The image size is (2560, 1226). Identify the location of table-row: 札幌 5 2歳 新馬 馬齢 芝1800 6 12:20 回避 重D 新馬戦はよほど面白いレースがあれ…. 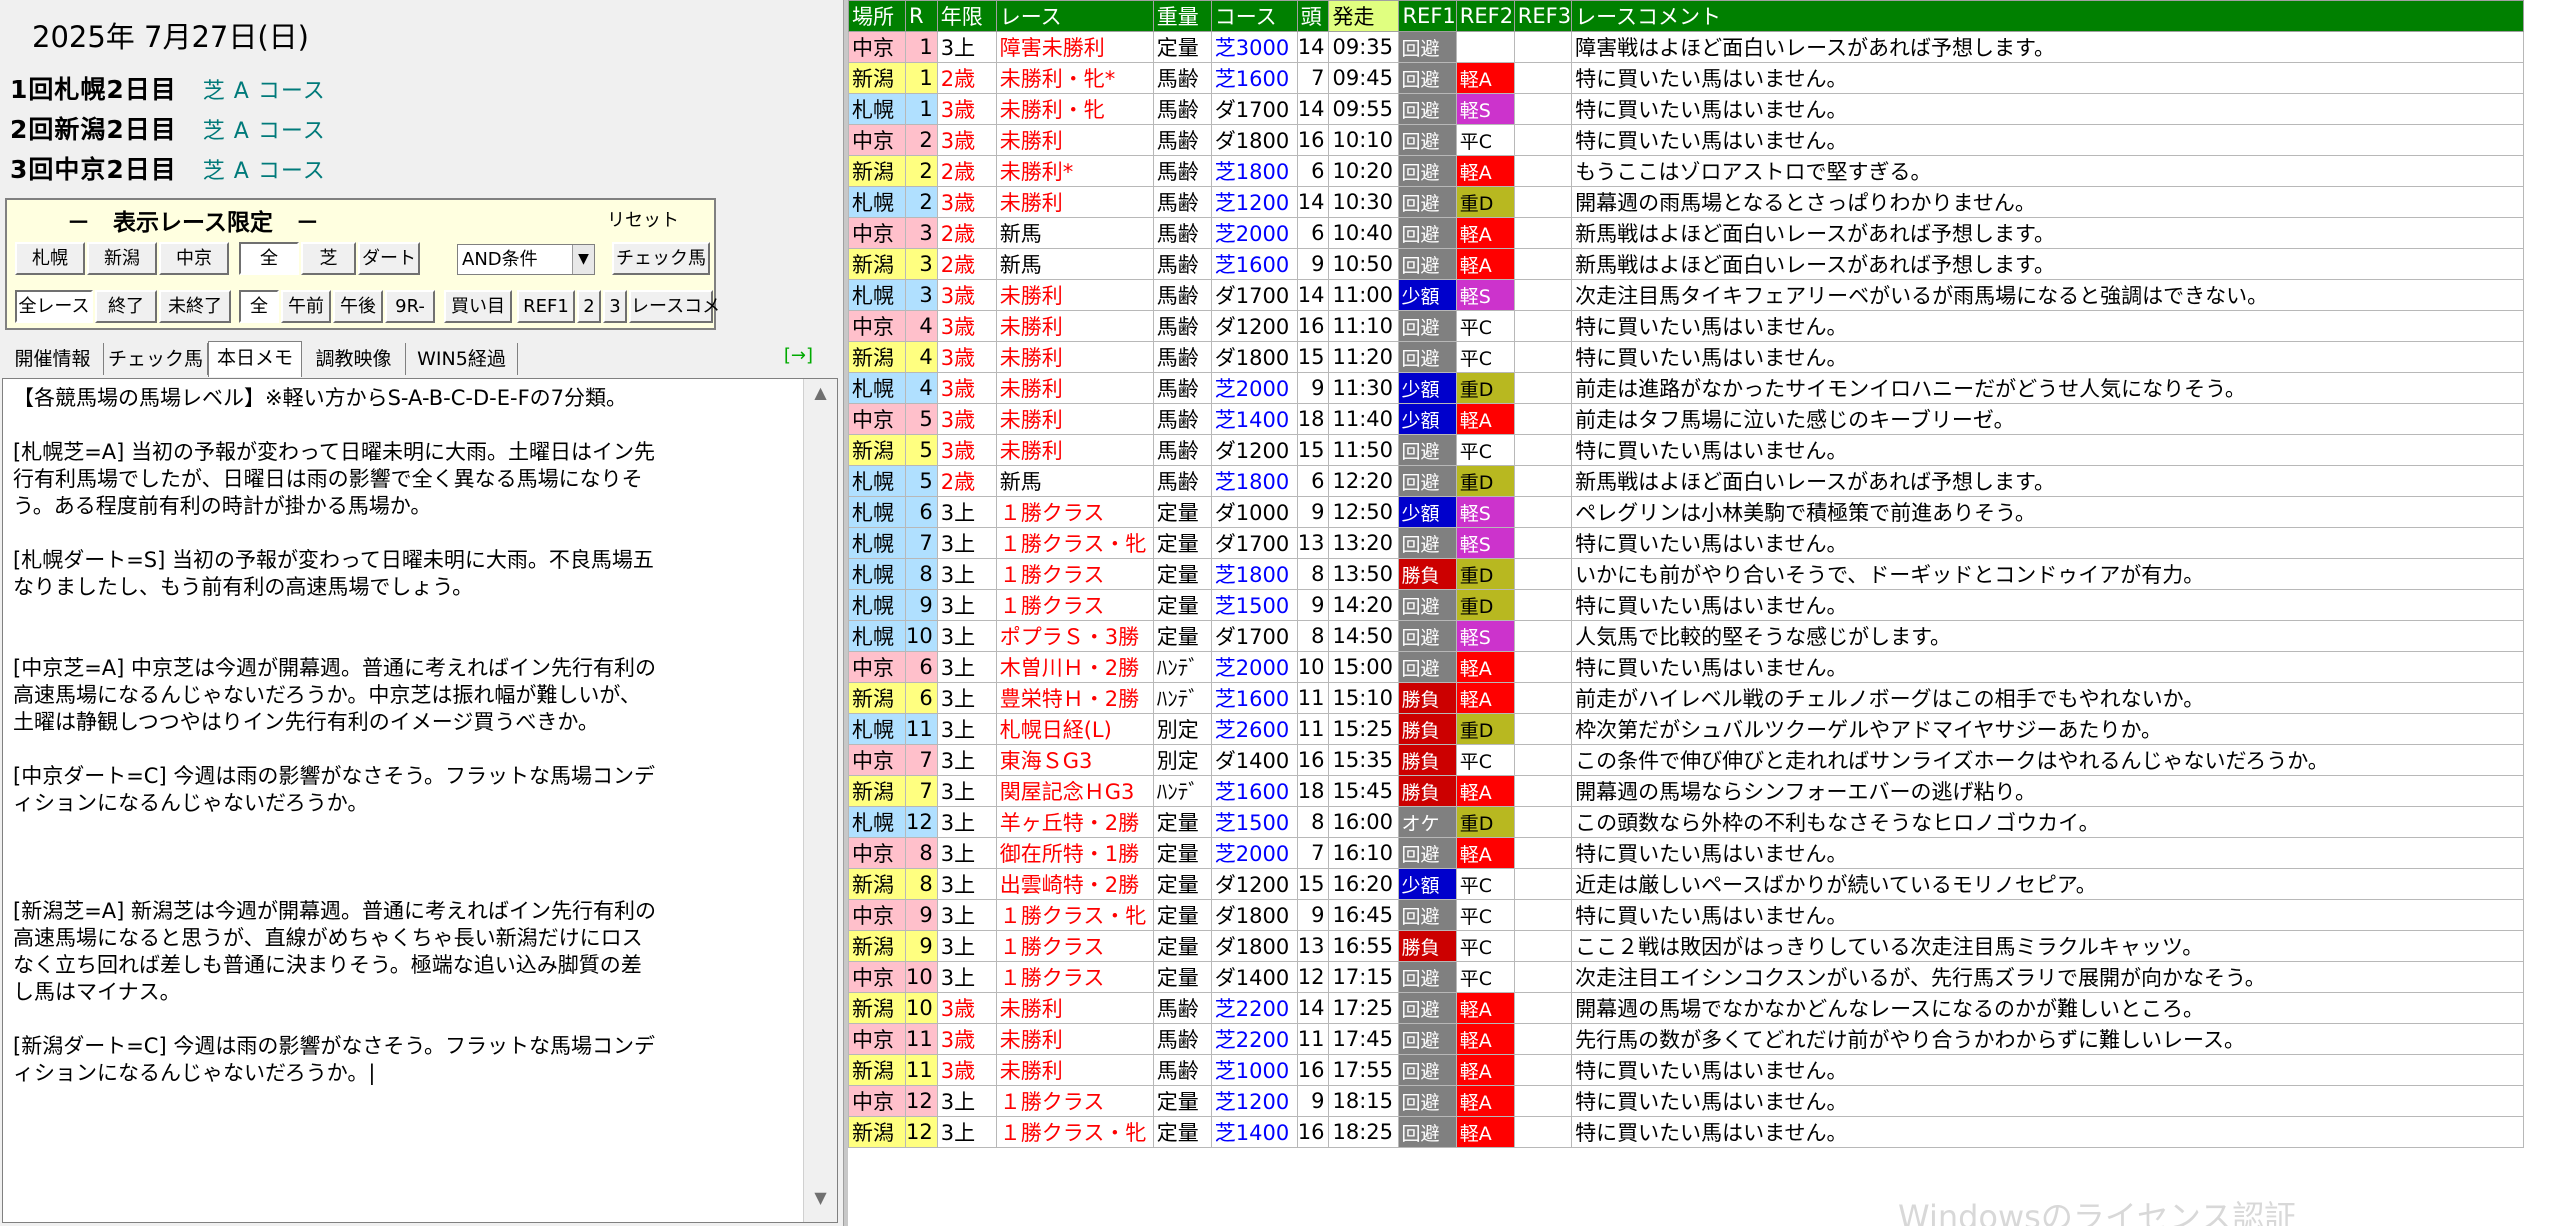
(1686, 481).